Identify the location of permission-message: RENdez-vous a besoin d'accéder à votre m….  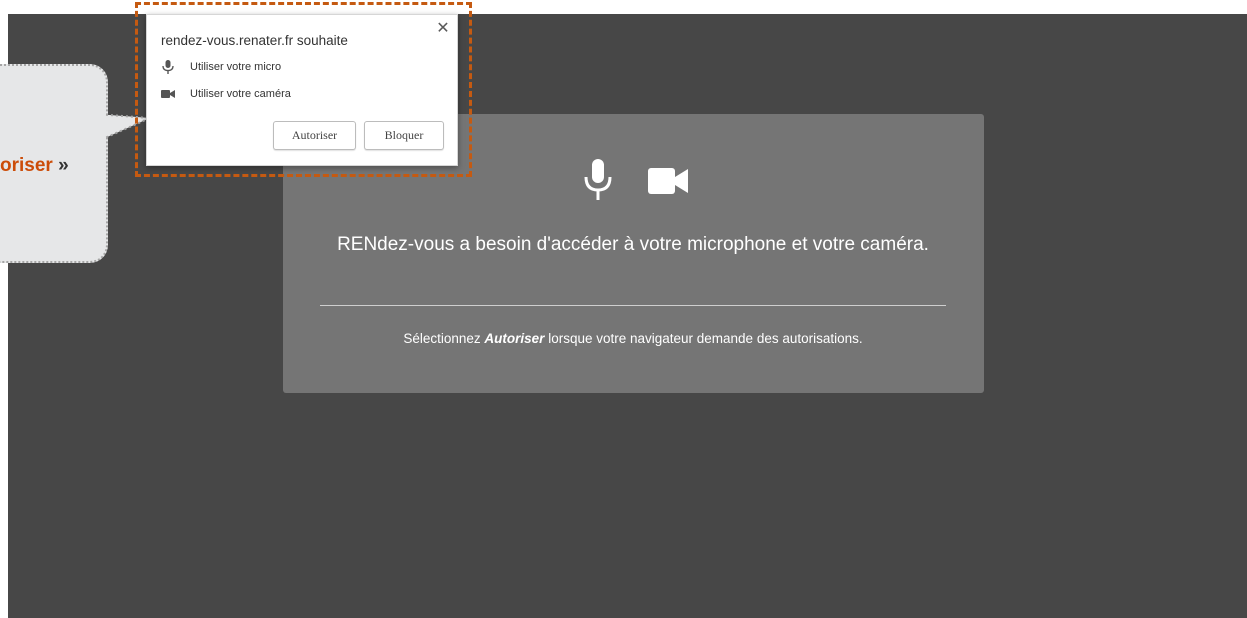
(633, 244).